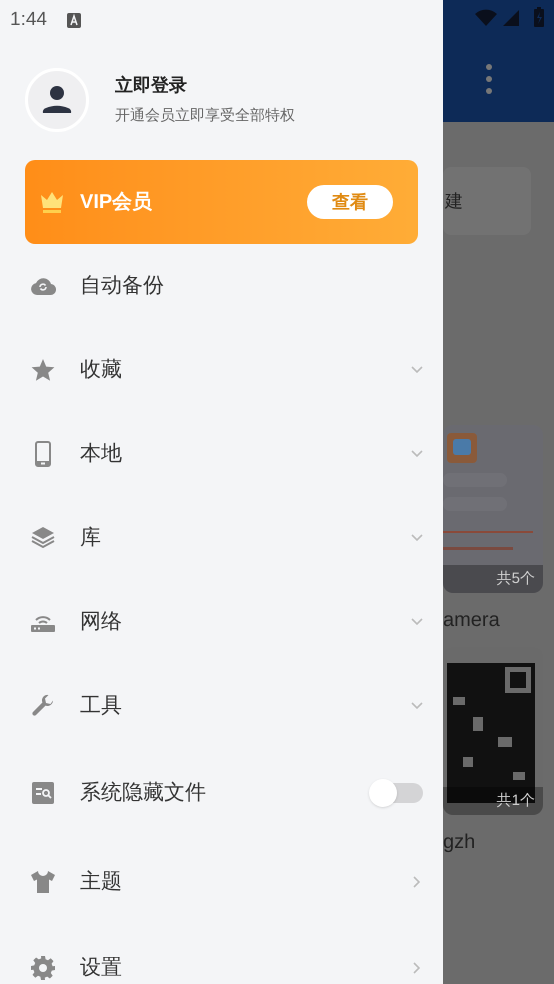  I want to click on toggle-switch, so click(396, 792).